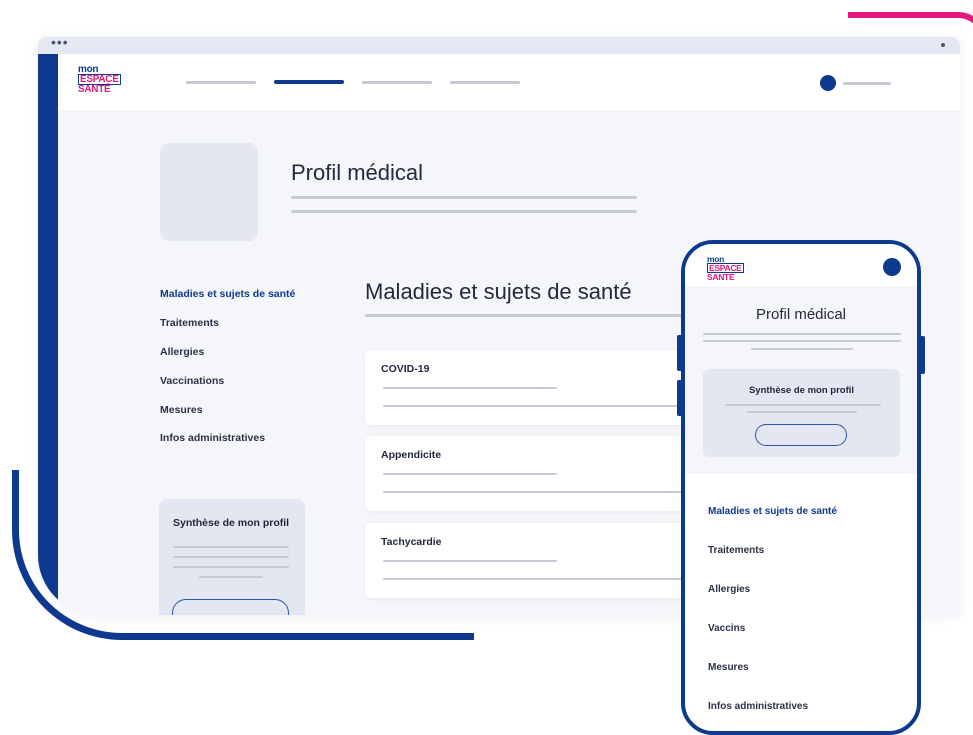 The height and width of the screenshot is (735, 973). I want to click on mobile-menu-item-maladies: Maladies et sujets de santé, so click(772, 511).